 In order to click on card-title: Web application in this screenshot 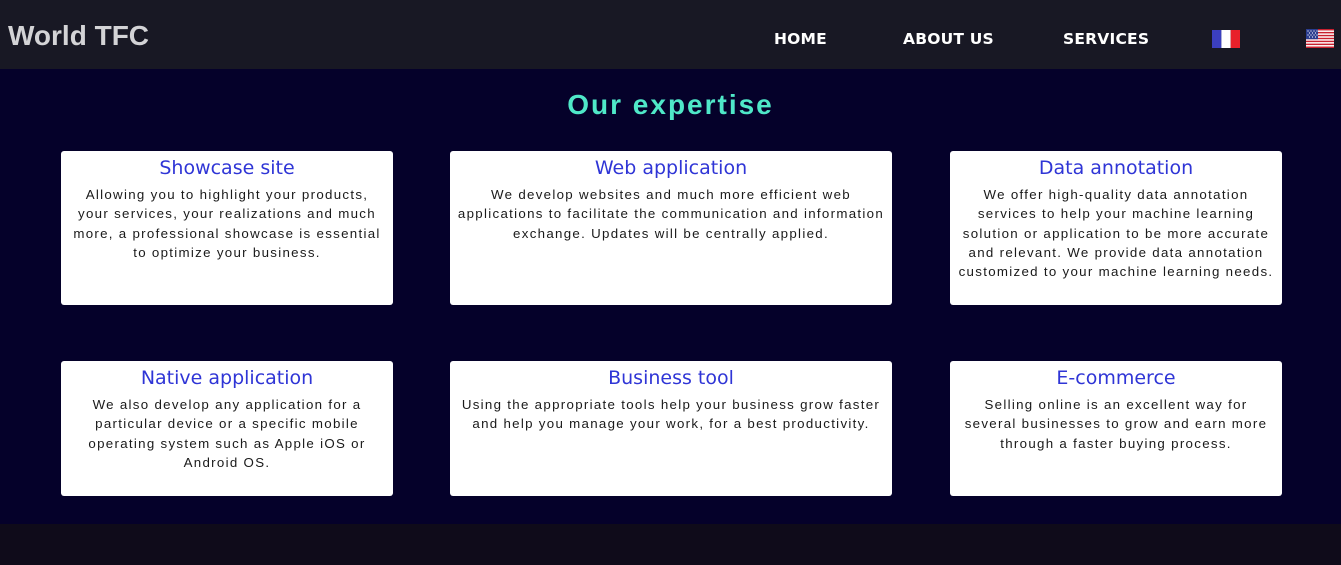, I will do `click(671, 168)`.